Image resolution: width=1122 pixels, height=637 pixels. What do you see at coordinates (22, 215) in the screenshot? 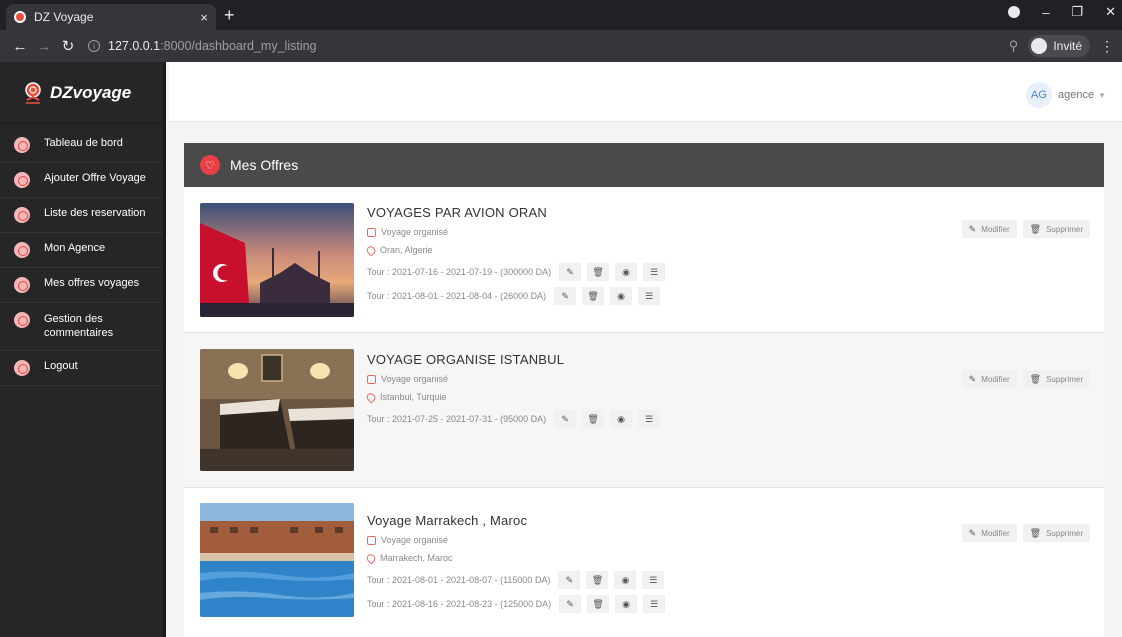
I see `calendar-icon` at bounding box center [22, 215].